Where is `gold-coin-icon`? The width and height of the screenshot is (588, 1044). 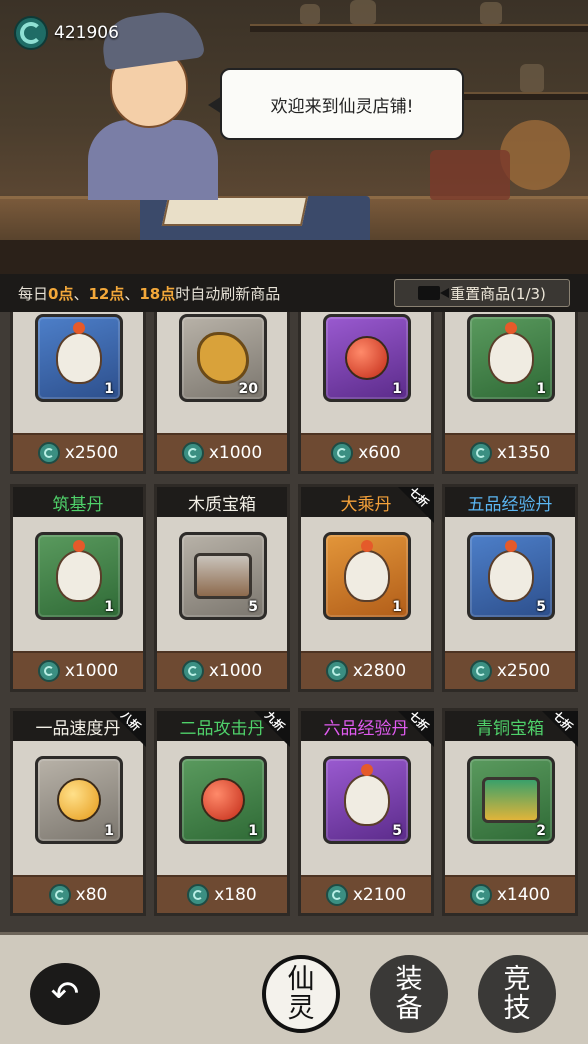 gold-coin-icon is located at coordinates (223, 358).